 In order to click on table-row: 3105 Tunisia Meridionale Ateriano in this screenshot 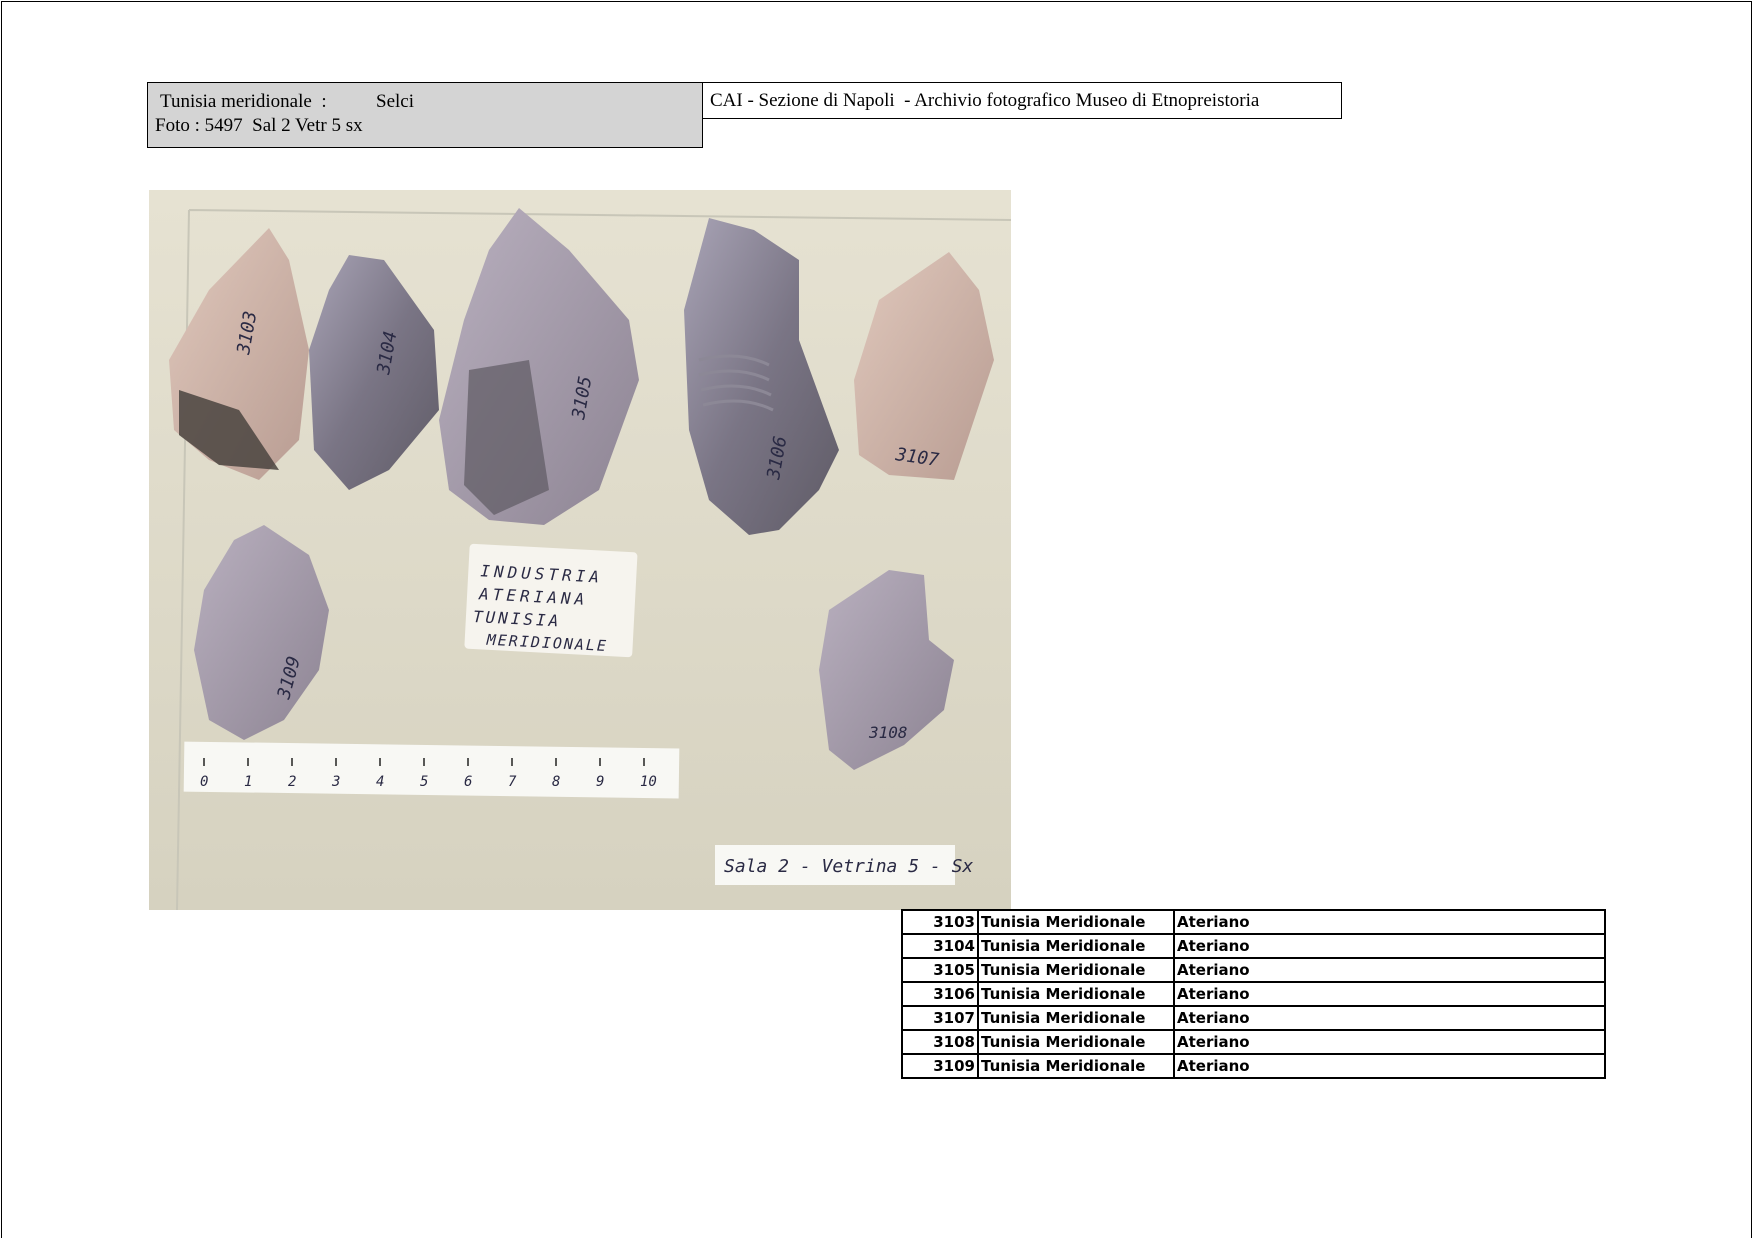, I will do `click(1253, 970)`.